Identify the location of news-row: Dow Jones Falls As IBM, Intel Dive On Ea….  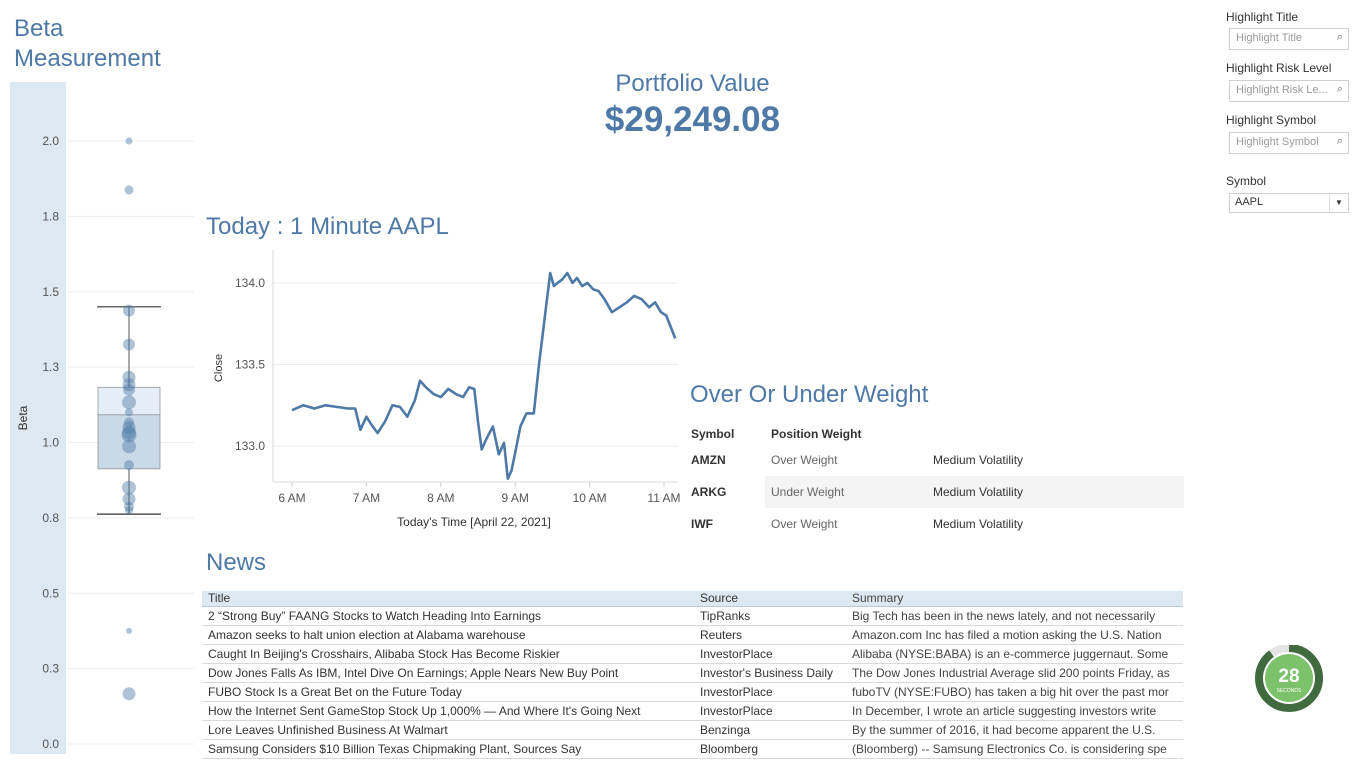
(692, 673).